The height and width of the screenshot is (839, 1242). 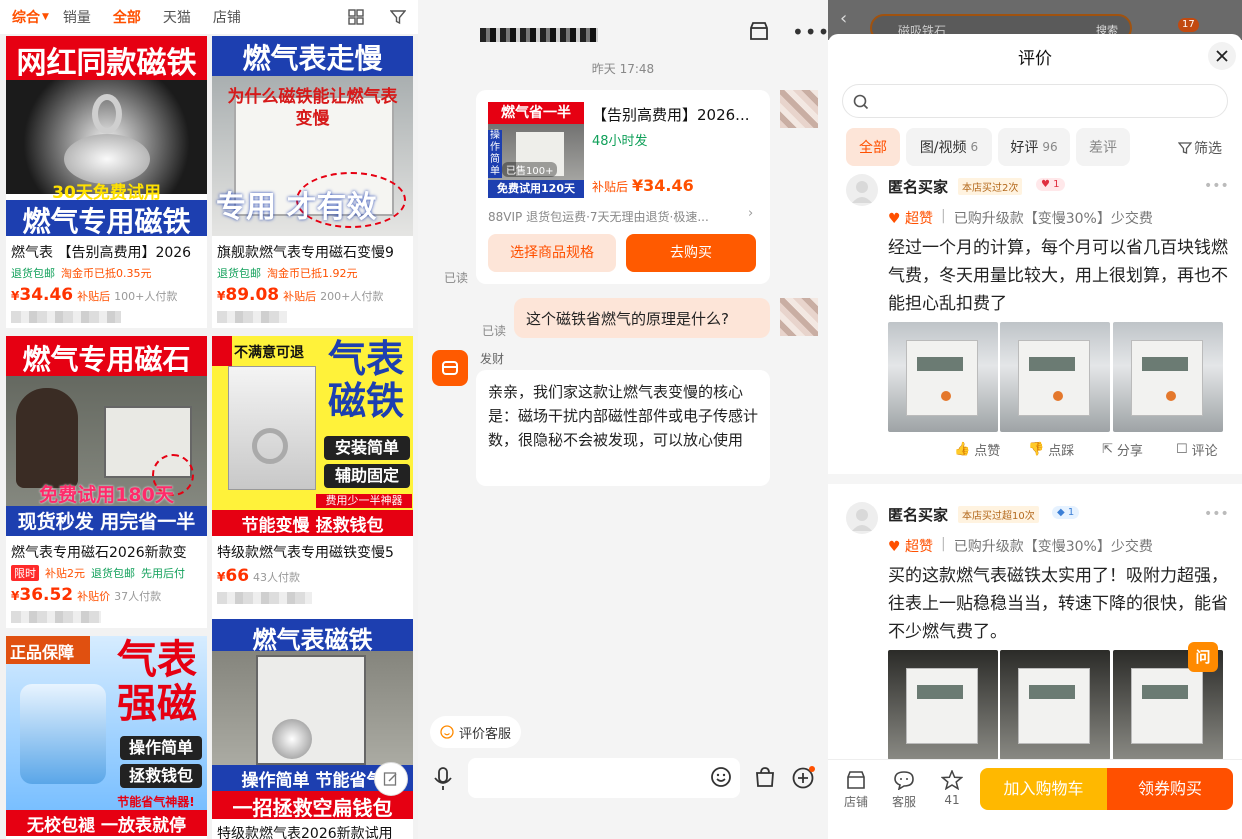 What do you see at coordinates (209, 17) in the screenshot?
I see `sort-filter-bar: 综合 ▼ 销量 全部 天猫 店铺` at bounding box center [209, 17].